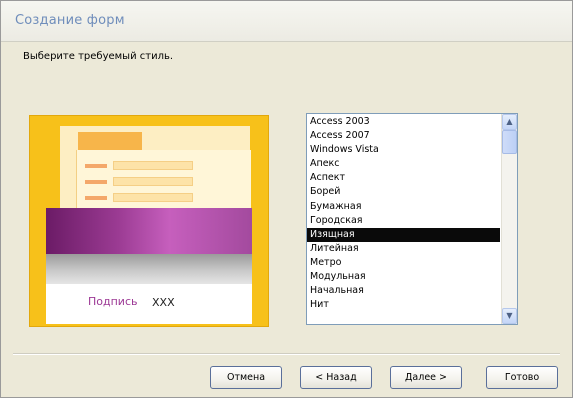  I want to click on scroll-down-button: ▼, so click(509, 316).